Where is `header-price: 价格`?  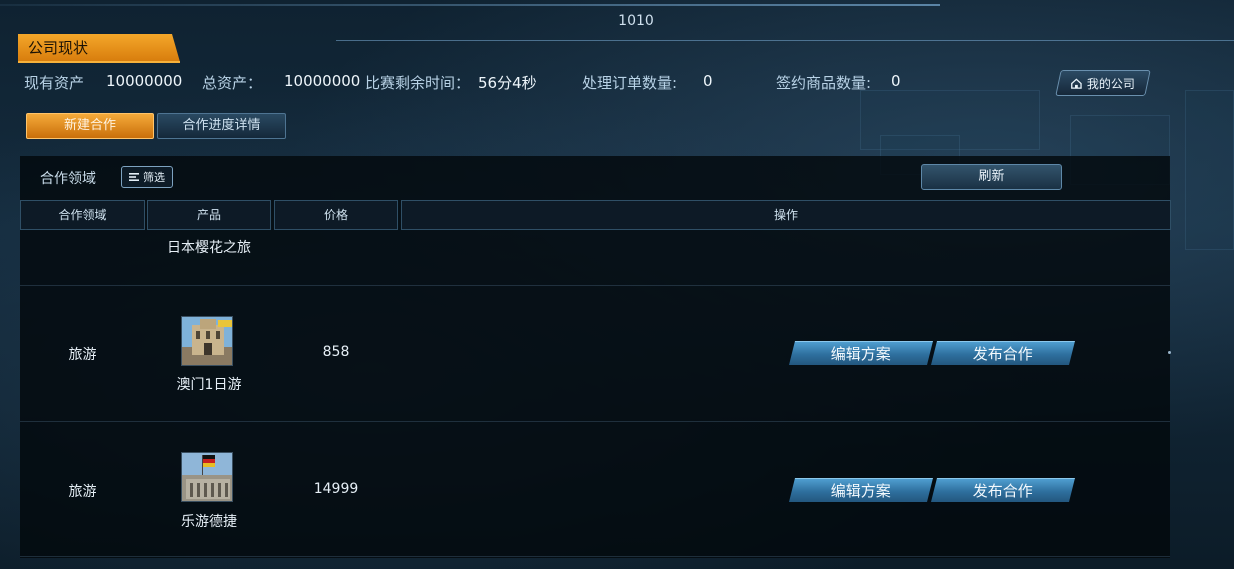
header-price: 价格 is located at coordinates (336, 215).